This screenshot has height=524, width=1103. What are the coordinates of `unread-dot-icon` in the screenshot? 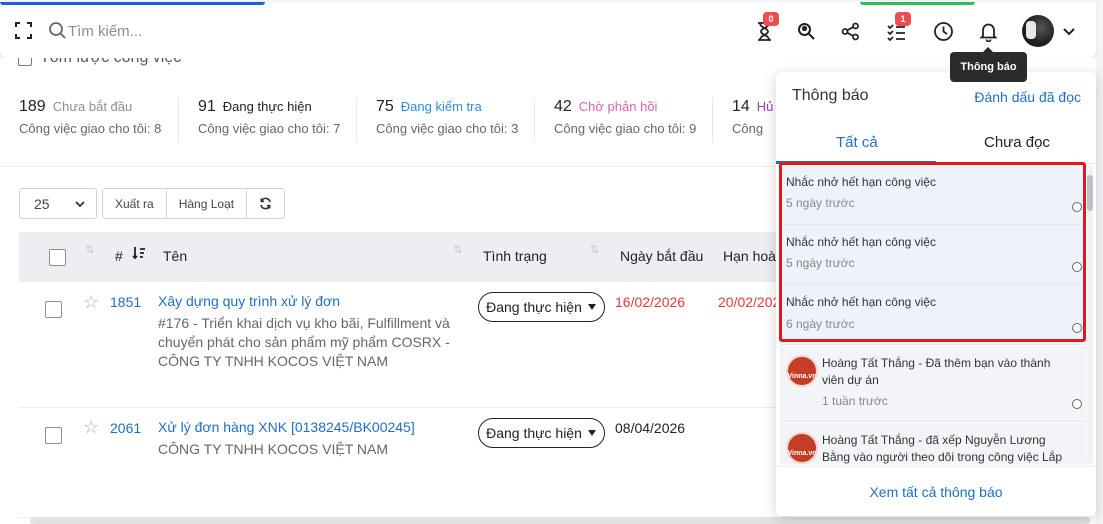 It's located at (1077, 404).